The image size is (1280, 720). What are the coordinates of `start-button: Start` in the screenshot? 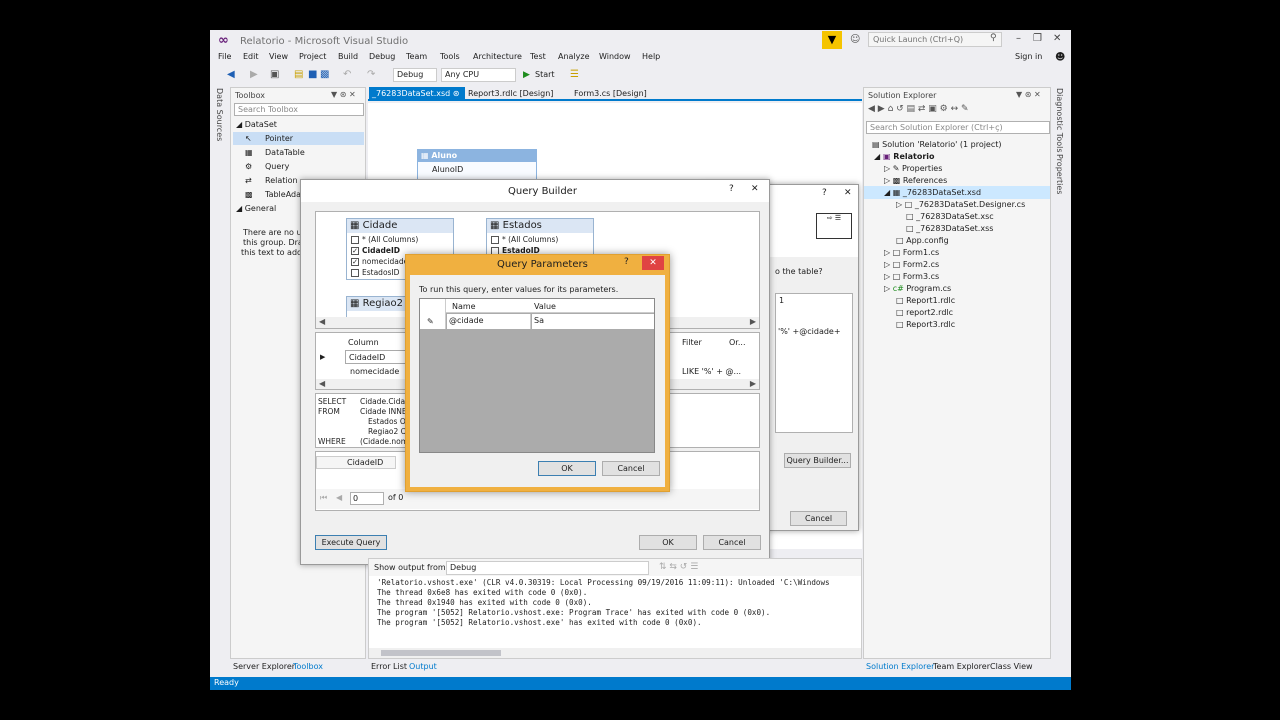 It's located at (545, 74).